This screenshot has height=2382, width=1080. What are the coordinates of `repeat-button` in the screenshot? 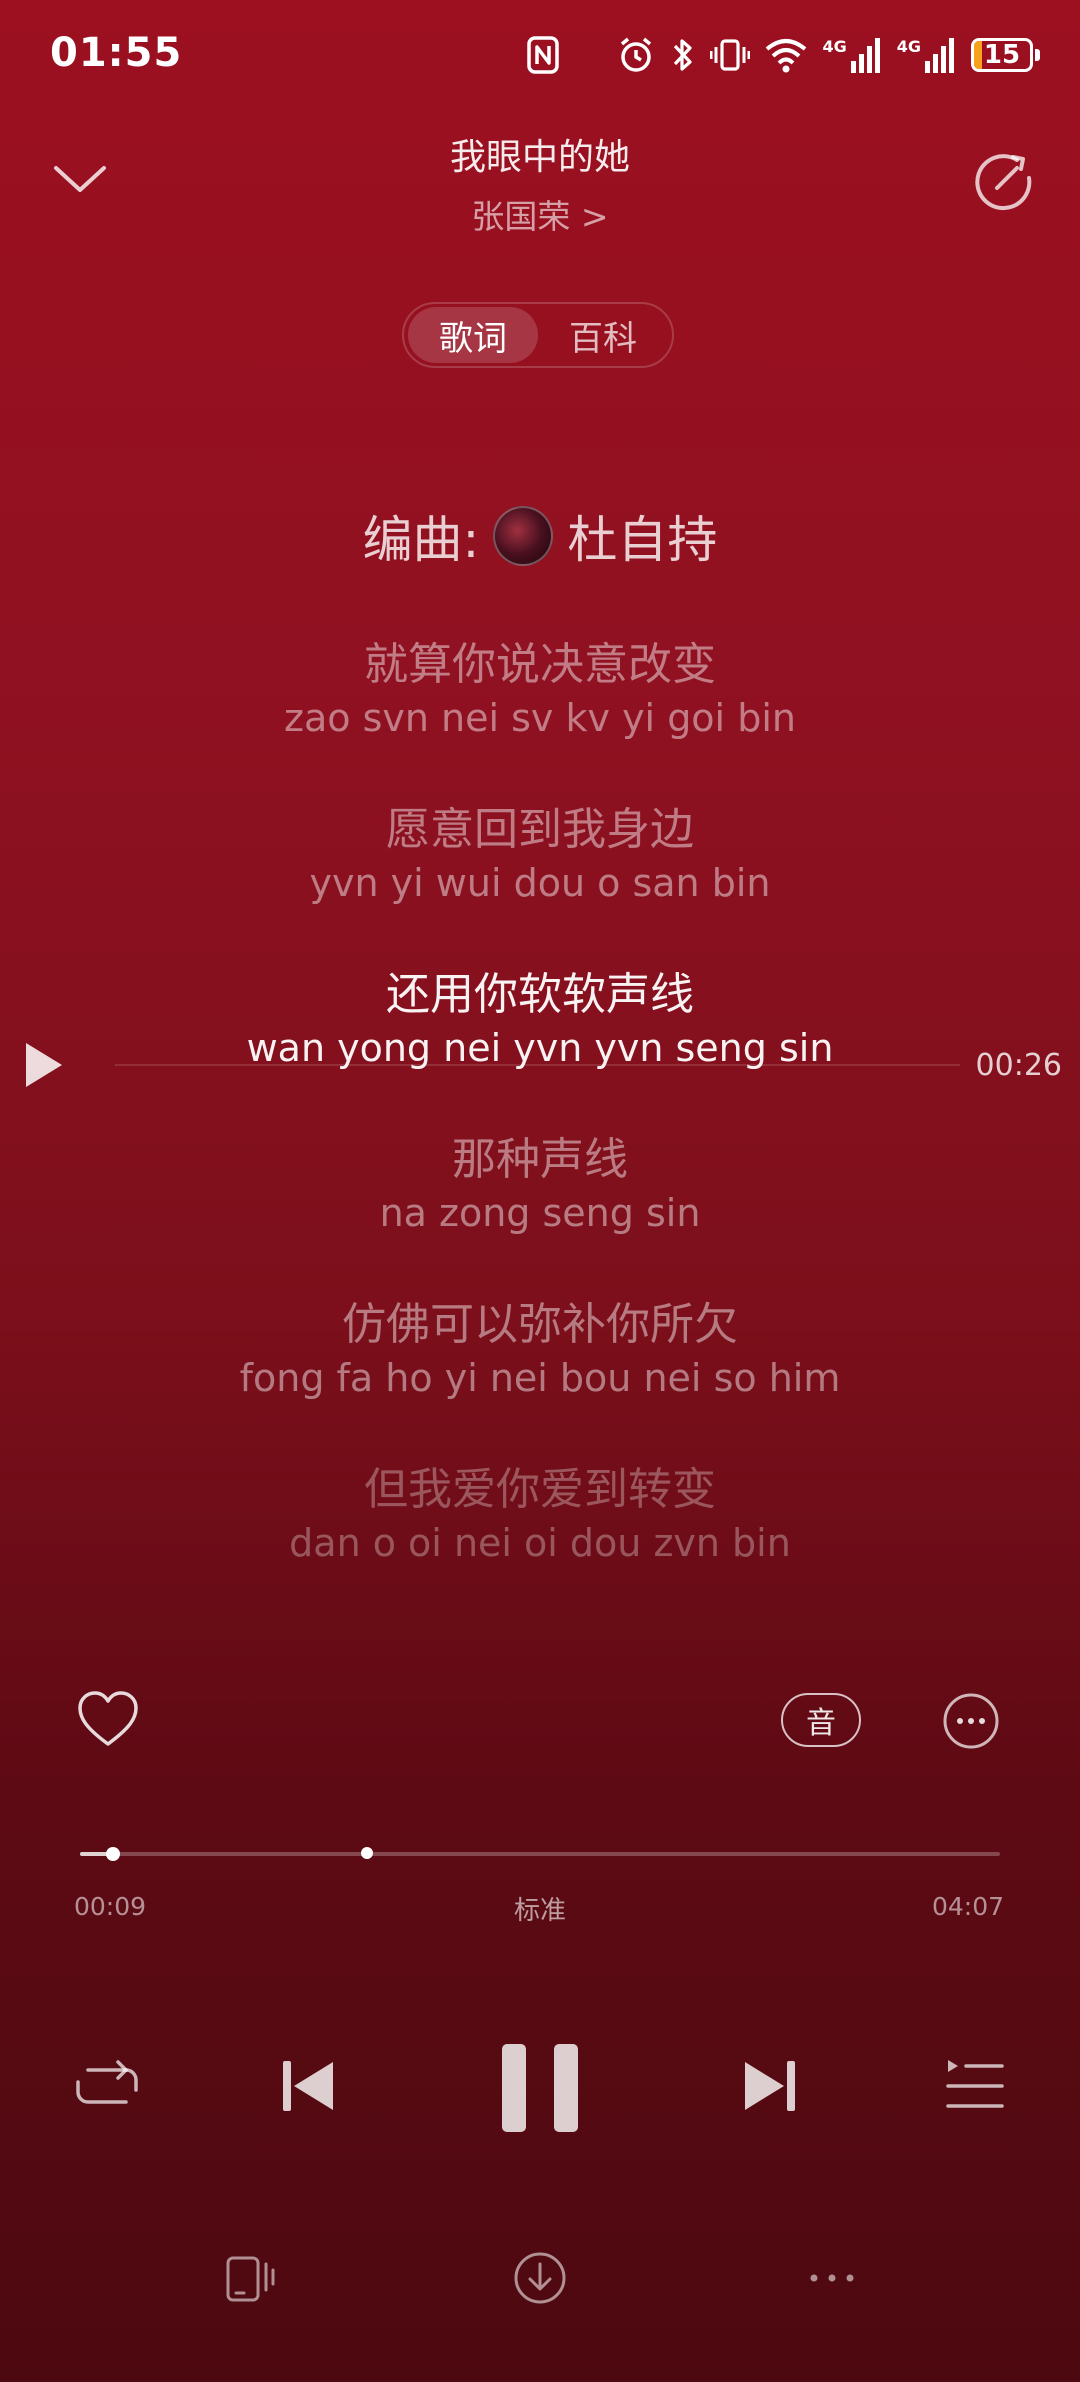 It's located at (107, 2086).